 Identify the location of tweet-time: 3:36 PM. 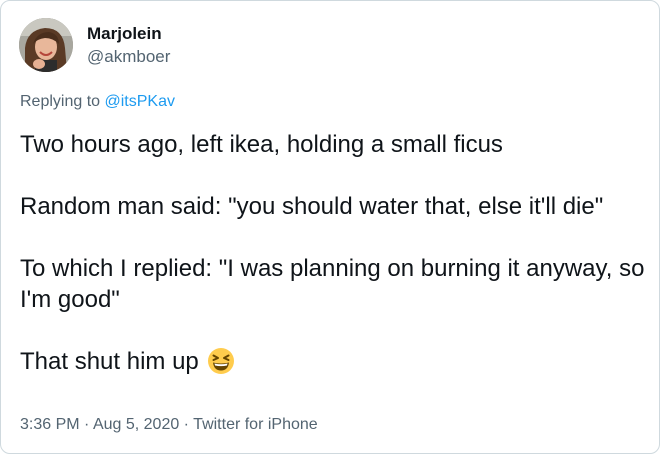
(50, 424).